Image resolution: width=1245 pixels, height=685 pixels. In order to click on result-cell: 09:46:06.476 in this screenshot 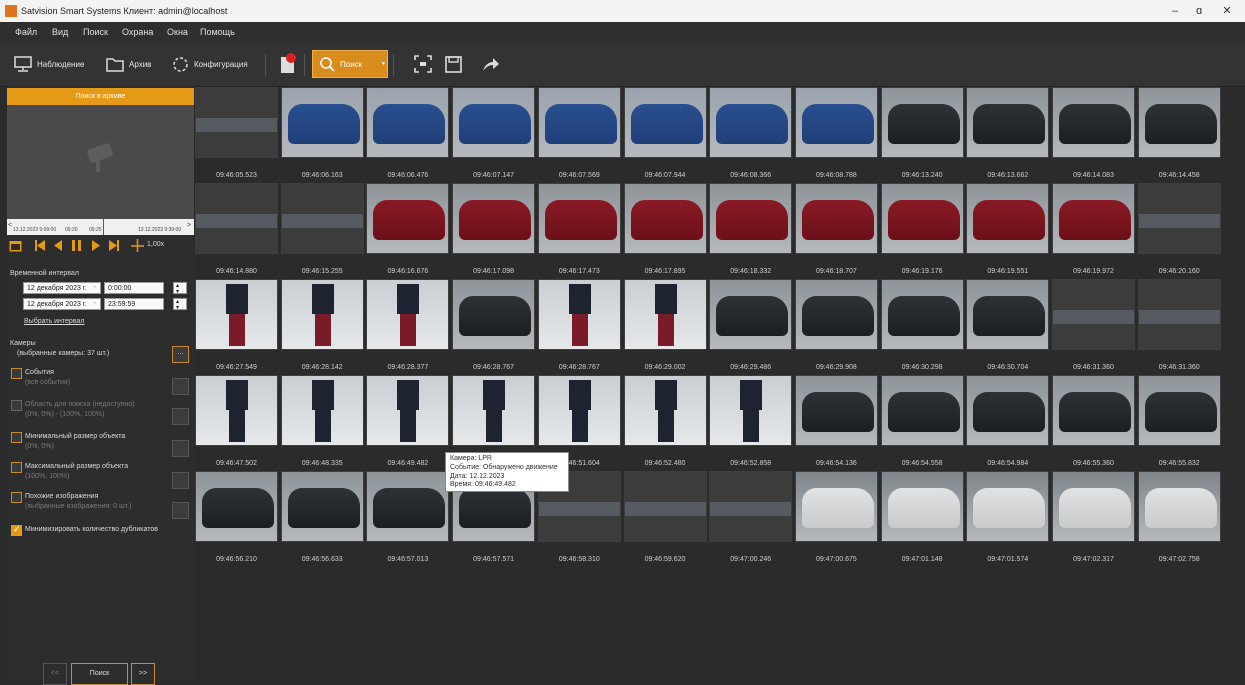, I will do `click(408, 132)`.